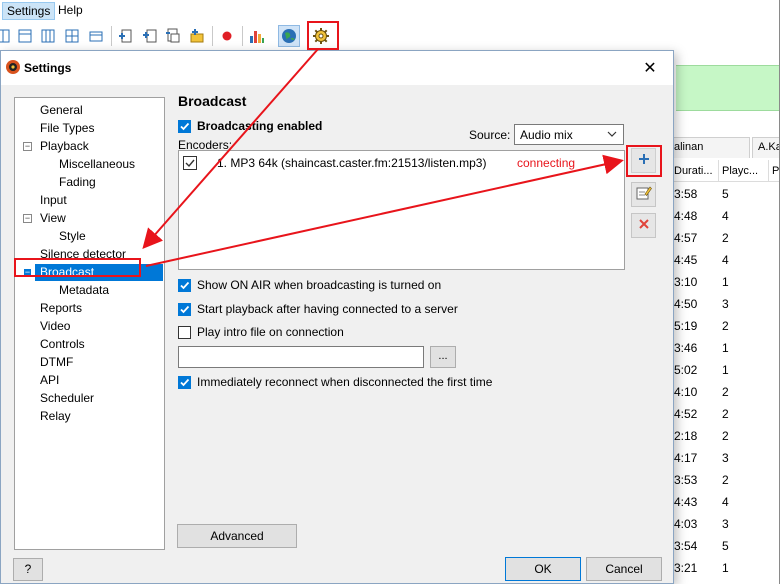 The width and height of the screenshot is (780, 584). I want to click on tree-item-miscellaneous: Miscellaneous, so click(97, 164).